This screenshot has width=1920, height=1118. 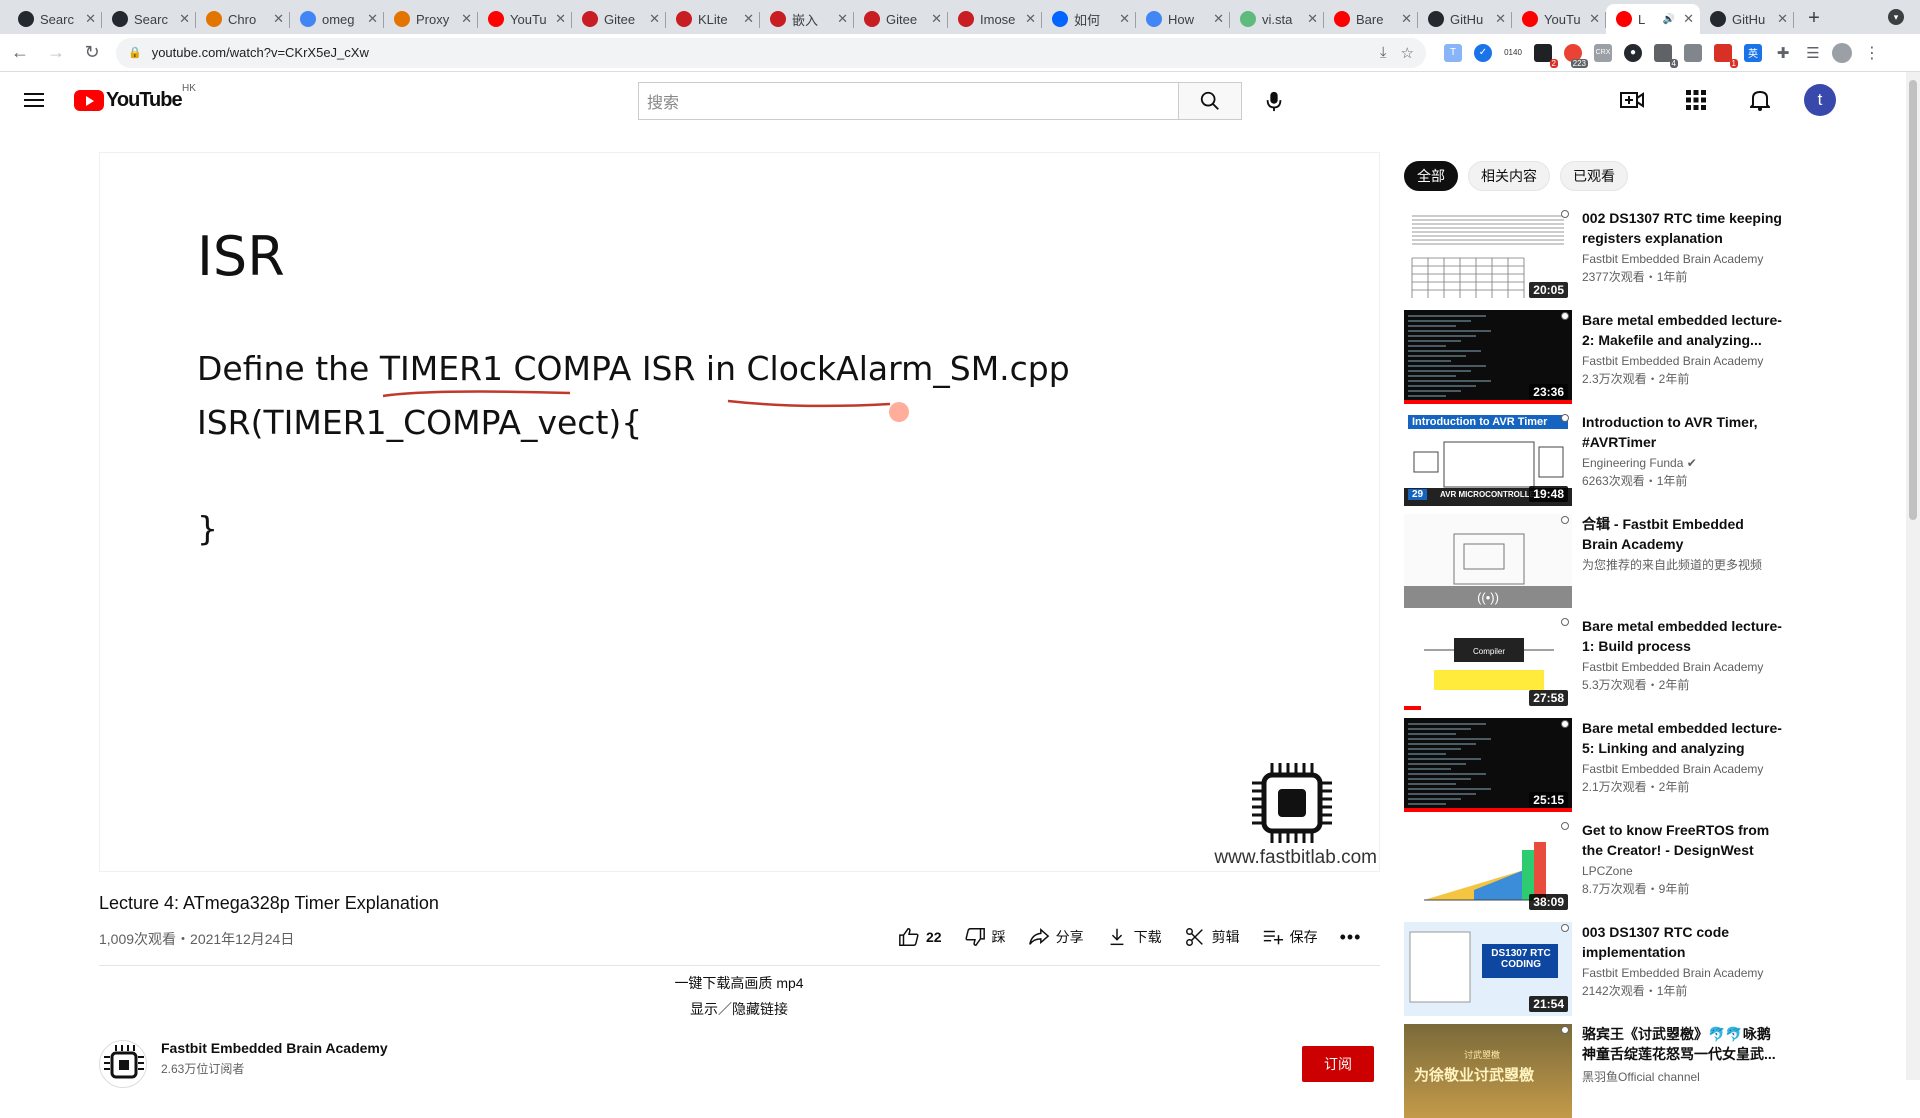 I want to click on browser-tab: vi.sta ✕, so click(x=1277, y=19).